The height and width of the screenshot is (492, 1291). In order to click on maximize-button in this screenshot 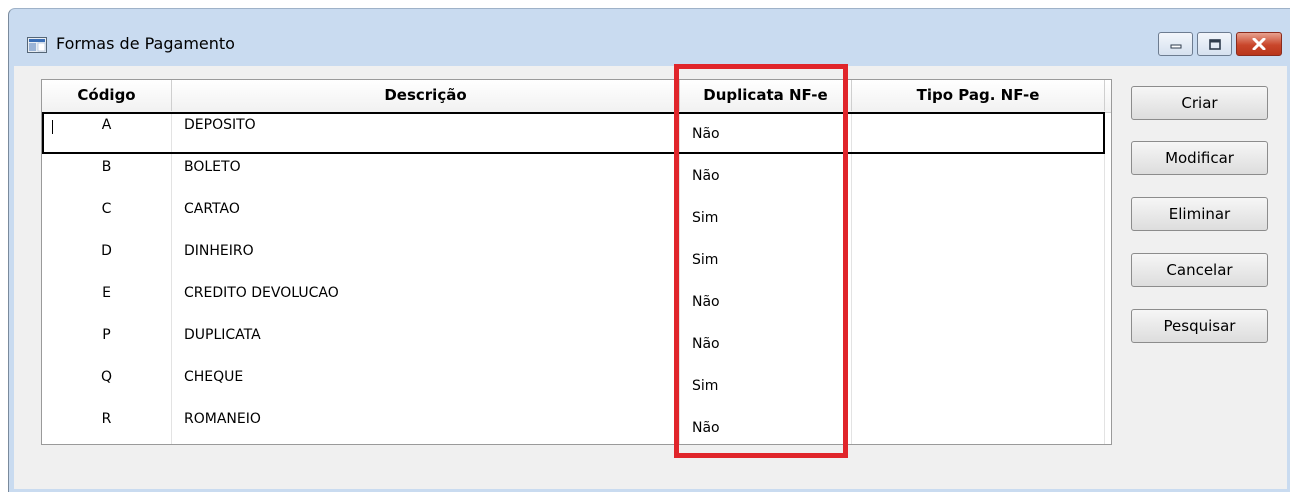, I will do `click(1214, 44)`.